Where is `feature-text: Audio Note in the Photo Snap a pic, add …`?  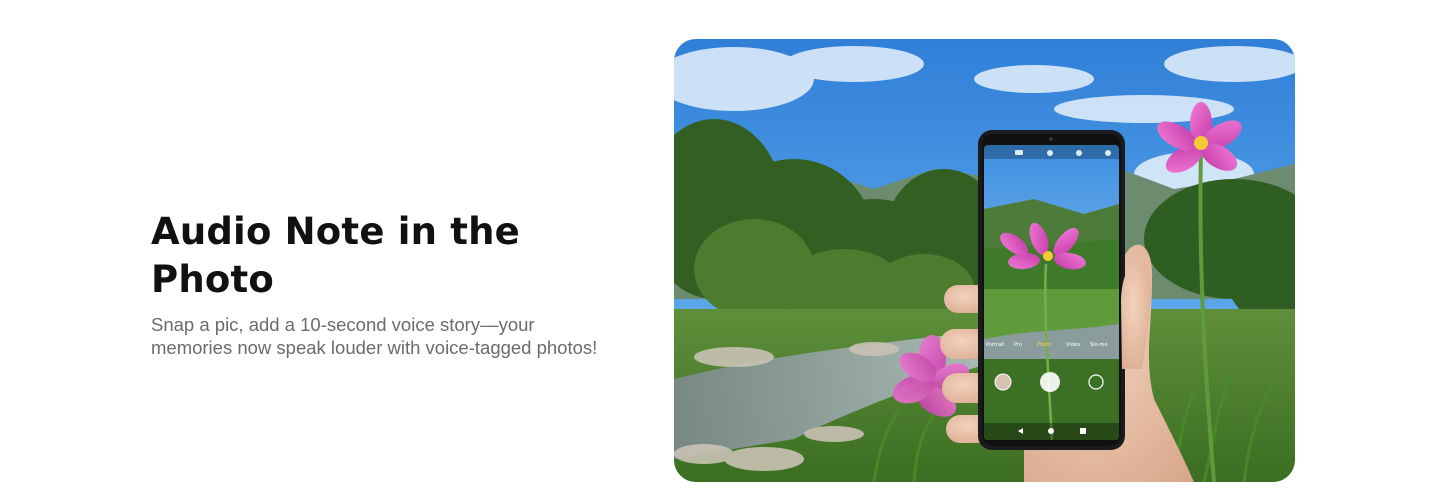 feature-text: Audio Note in the Photo Snap a pic, add … is located at coordinates (391, 283).